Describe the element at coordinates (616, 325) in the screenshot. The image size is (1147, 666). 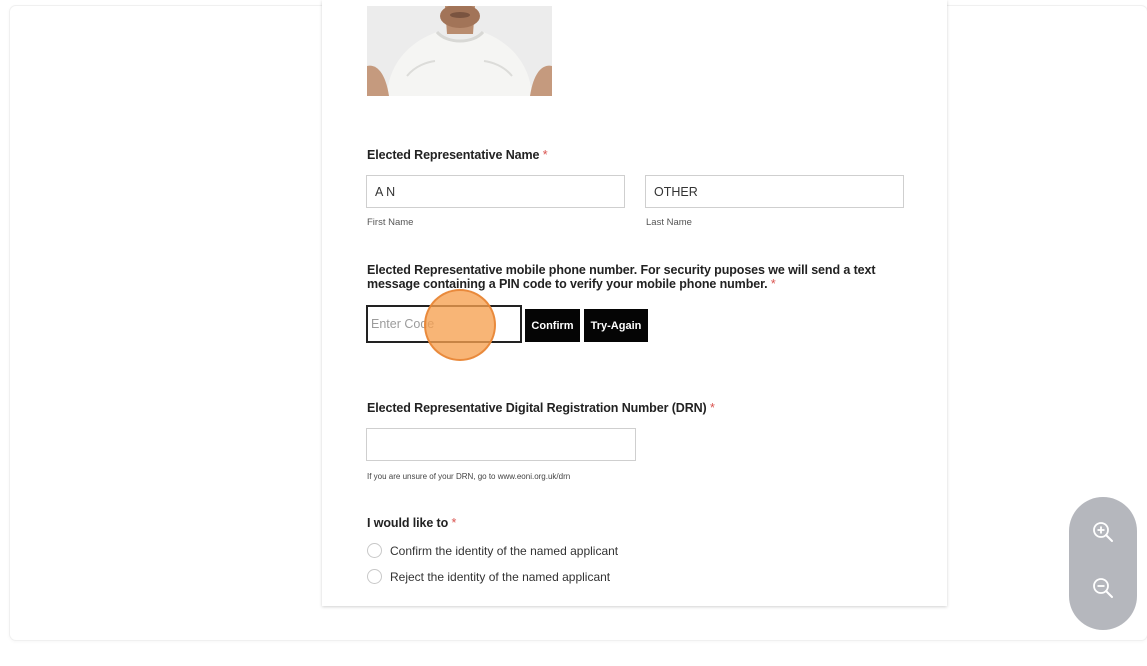
I see `try-again-button: Try-Again` at that location.